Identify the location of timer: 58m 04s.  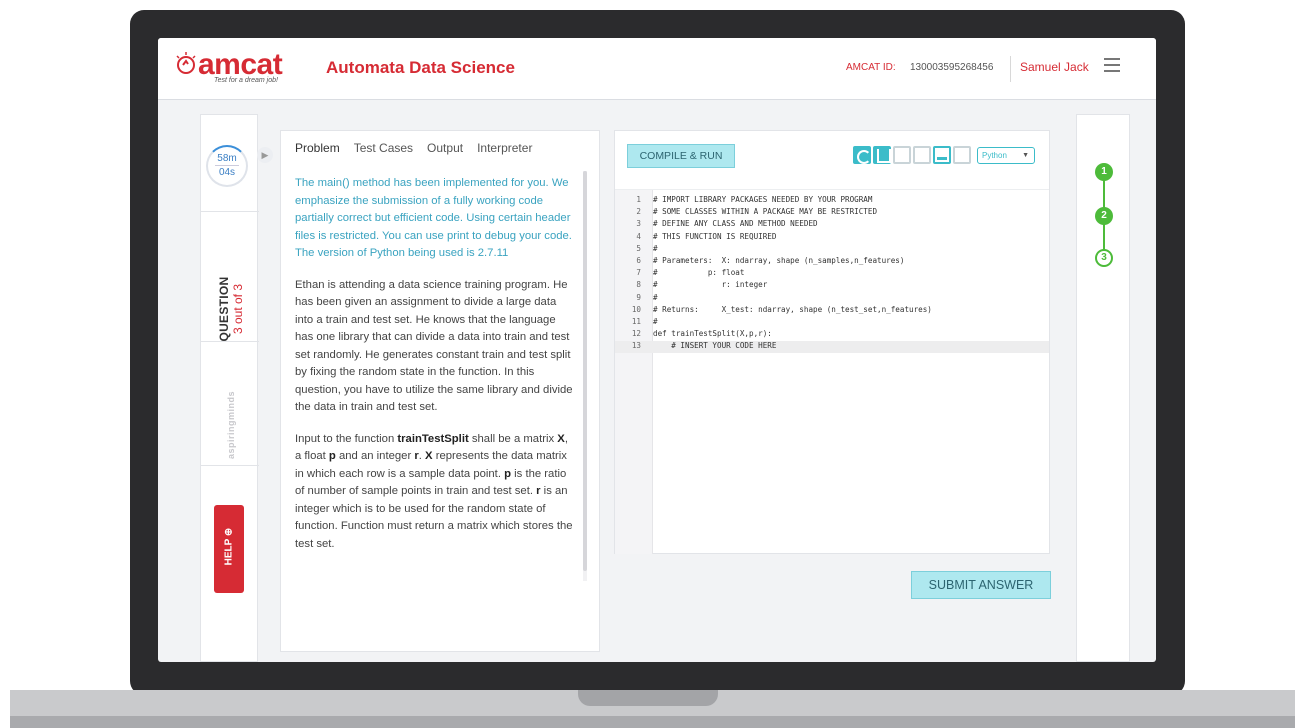
(227, 166).